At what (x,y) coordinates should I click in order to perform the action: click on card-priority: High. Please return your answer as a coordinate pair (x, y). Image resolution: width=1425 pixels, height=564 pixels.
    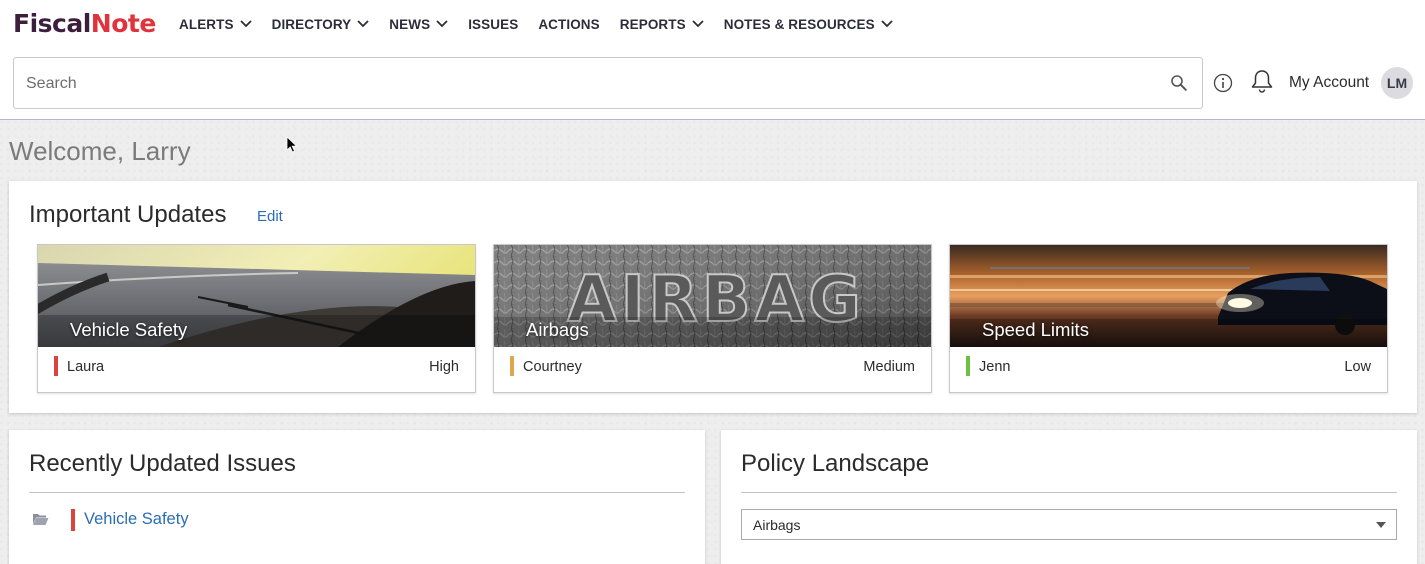
    Looking at the image, I should click on (444, 367).